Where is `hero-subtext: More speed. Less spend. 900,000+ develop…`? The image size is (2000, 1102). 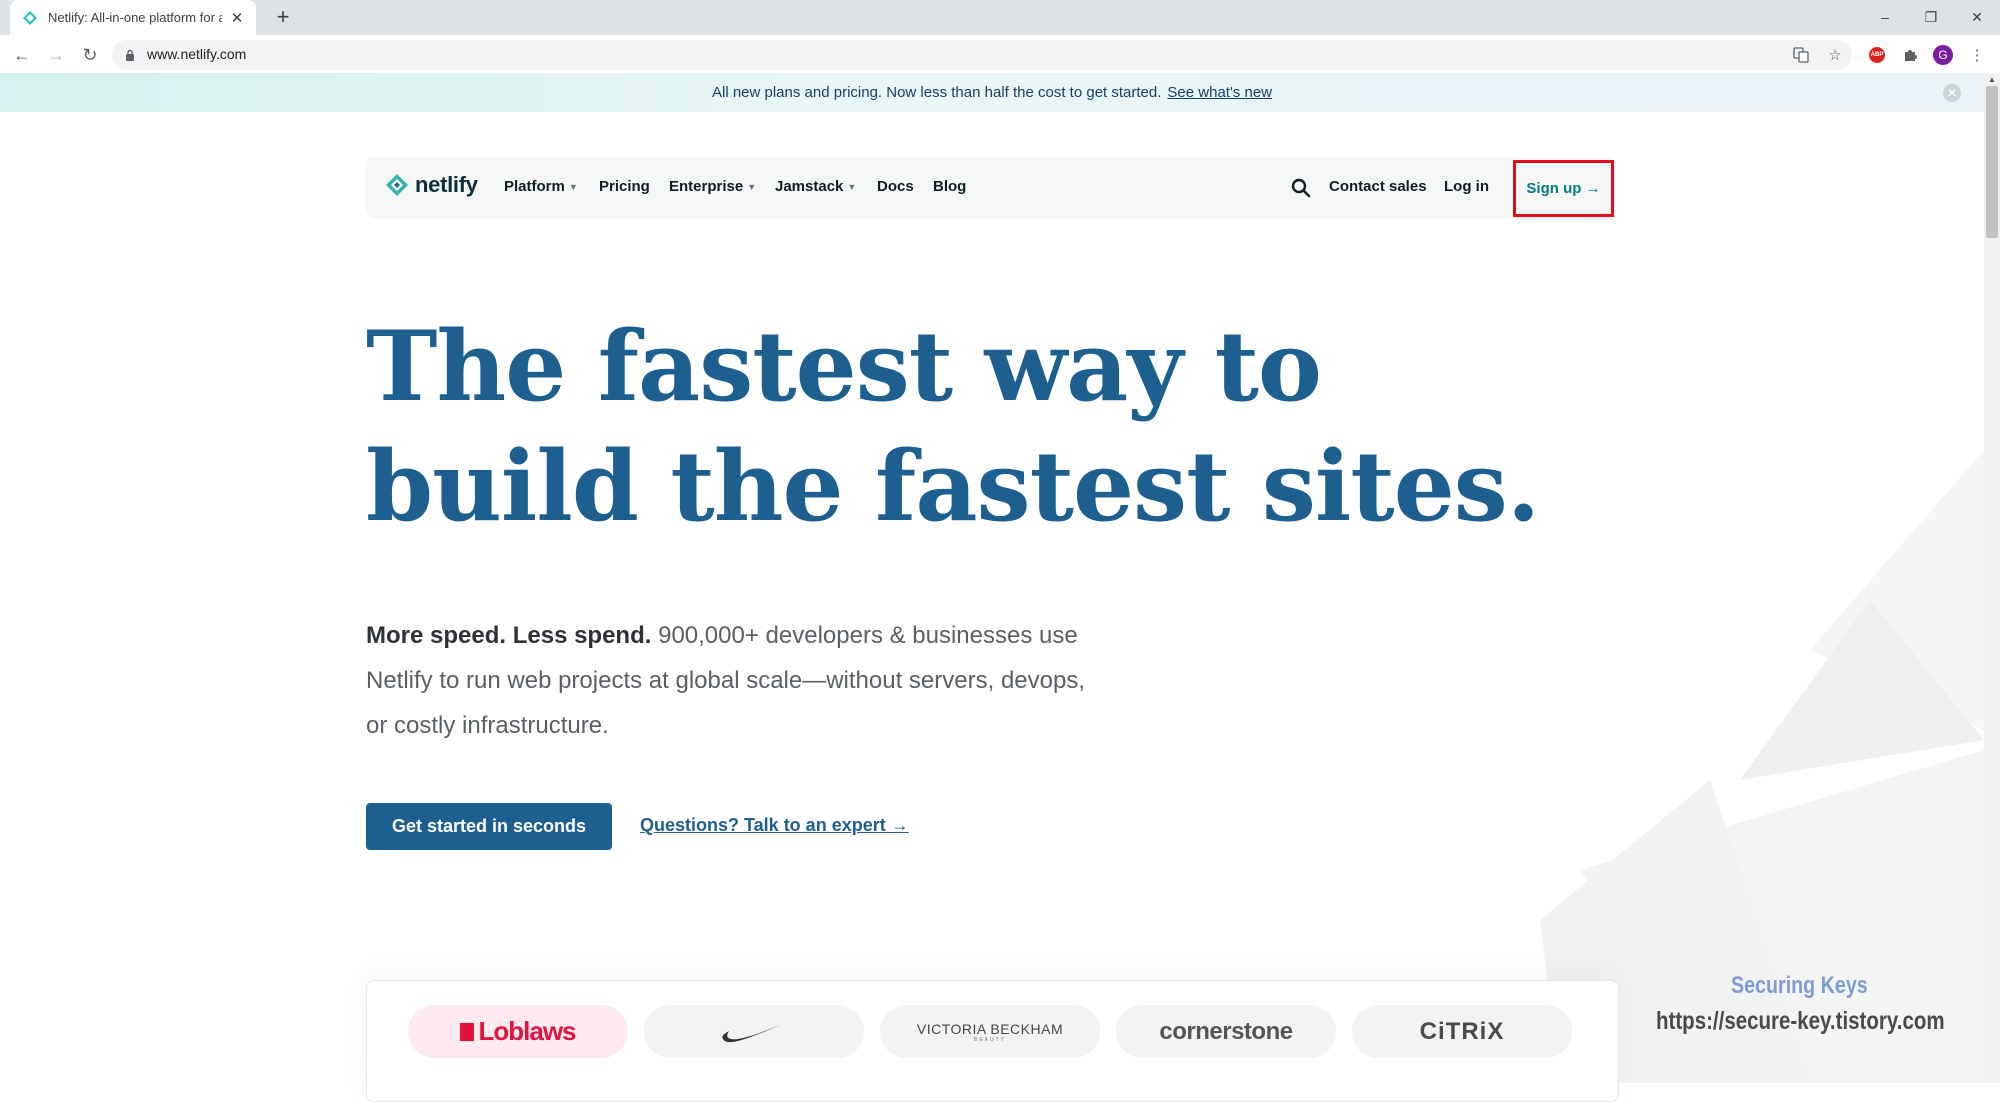 hero-subtext: More speed. Less spend. 900,000+ develop… is located at coordinates (726, 680).